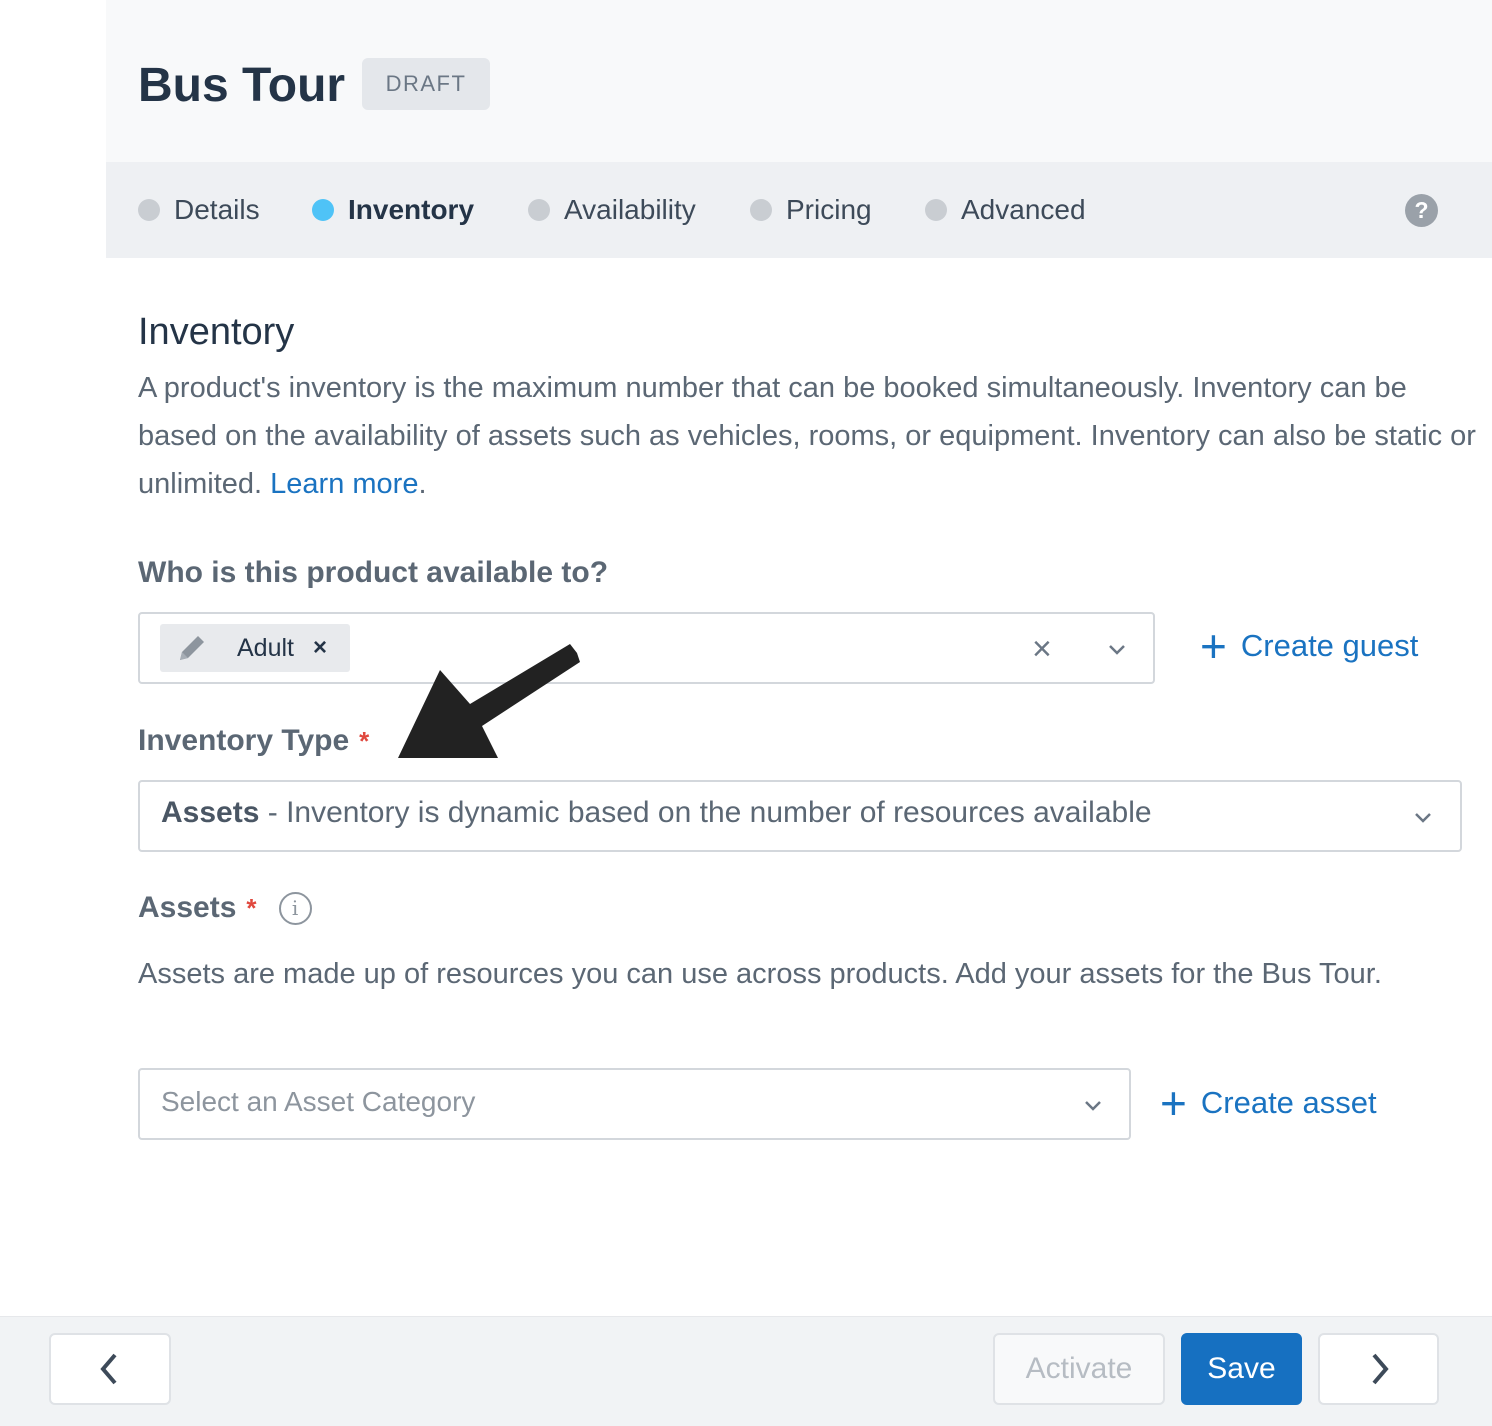 Image resolution: width=1492 pixels, height=1426 pixels. What do you see at coordinates (295, 908) in the screenshot?
I see `info-icon: i` at bounding box center [295, 908].